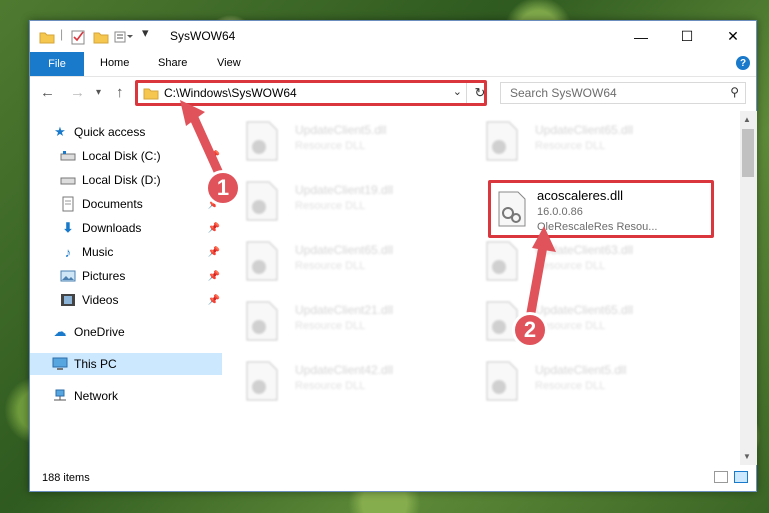 The width and height of the screenshot is (769, 513). What do you see at coordinates (530, 330) in the screenshot?
I see `callout-badge-2: 2` at bounding box center [530, 330].